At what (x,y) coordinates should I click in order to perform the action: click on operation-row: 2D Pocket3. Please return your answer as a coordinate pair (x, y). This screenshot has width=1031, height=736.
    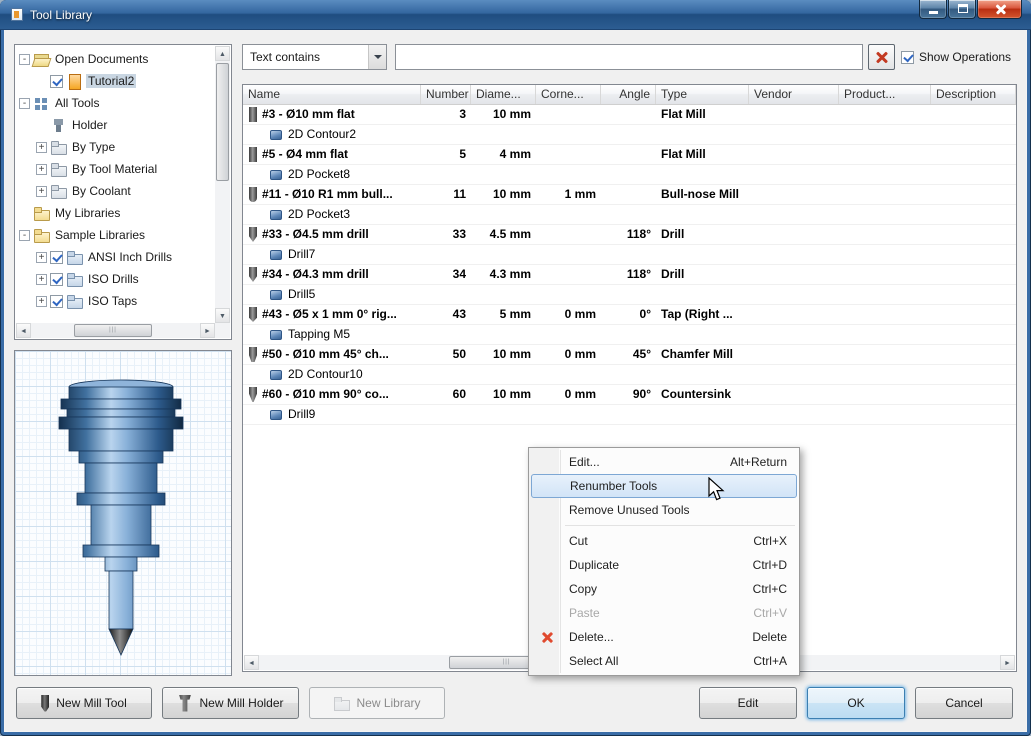
    Looking at the image, I should click on (629, 215).